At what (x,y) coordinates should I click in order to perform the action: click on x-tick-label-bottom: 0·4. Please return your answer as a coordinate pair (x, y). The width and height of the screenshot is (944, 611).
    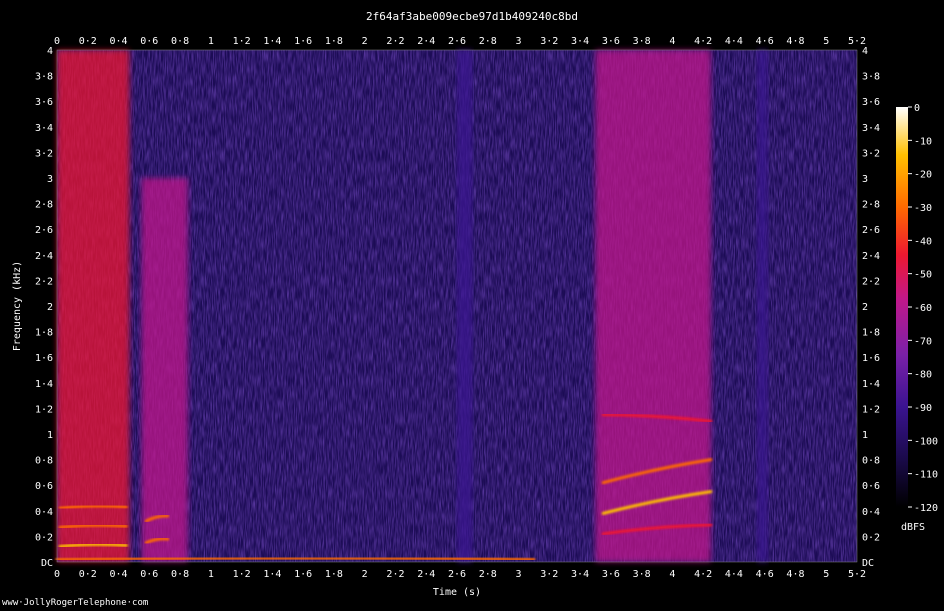
    Looking at the image, I should click on (119, 574).